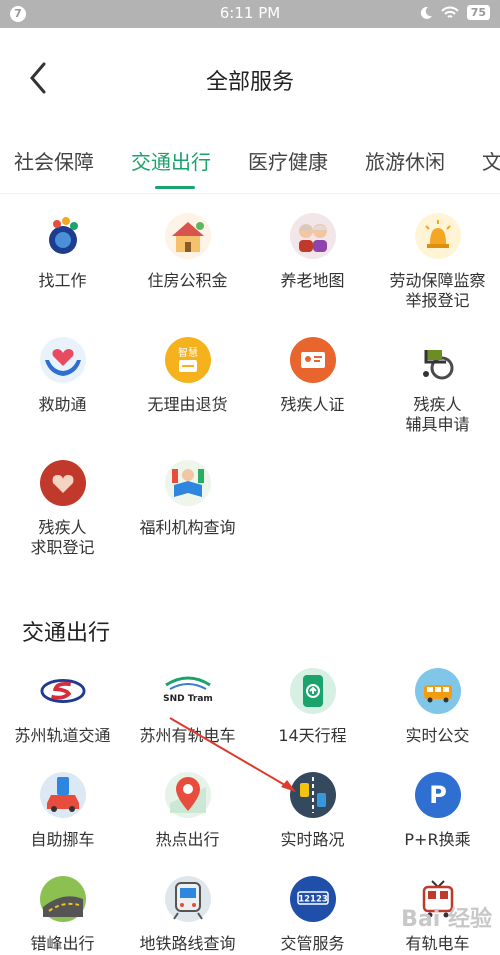 The image size is (500, 955). What do you see at coordinates (437, 290) in the screenshot?
I see `service-label: 劳动保障监察 举报登记` at bounding box center [437, 290].